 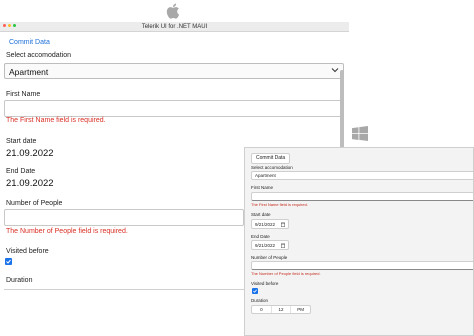 I want to click on visited-checkbox, so click(x=8, y=261).